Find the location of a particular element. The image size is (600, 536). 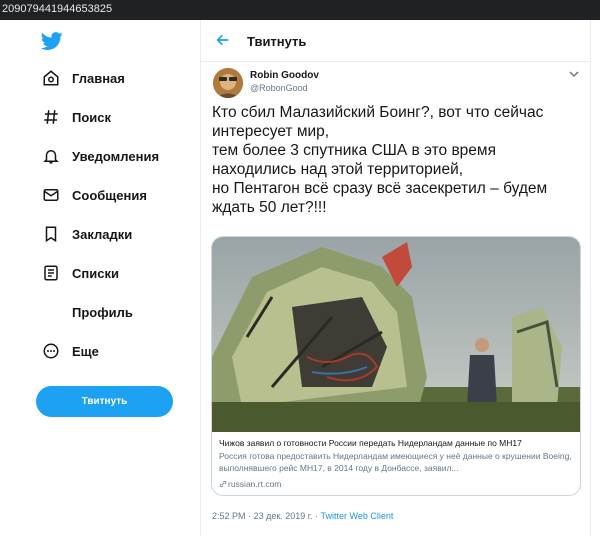

bell-icon is located at coordinates (51, 156).